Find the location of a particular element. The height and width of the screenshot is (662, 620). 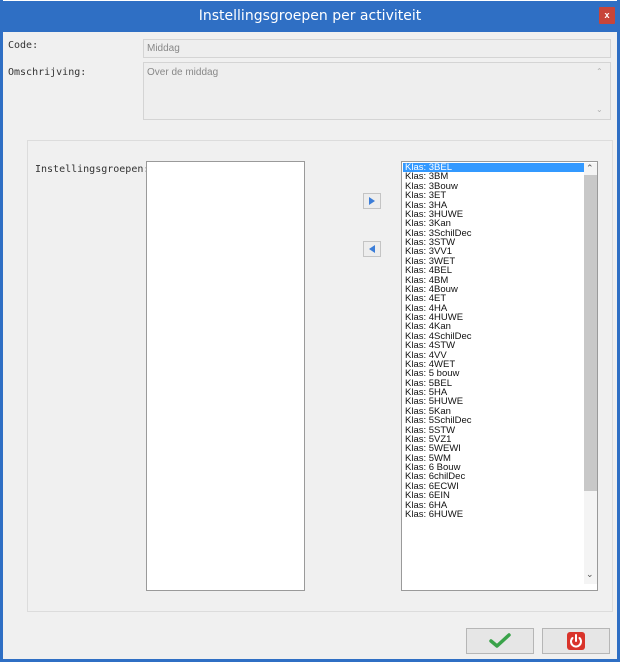

list-item: Klas: 3HA is located at coordinates (493, 205).